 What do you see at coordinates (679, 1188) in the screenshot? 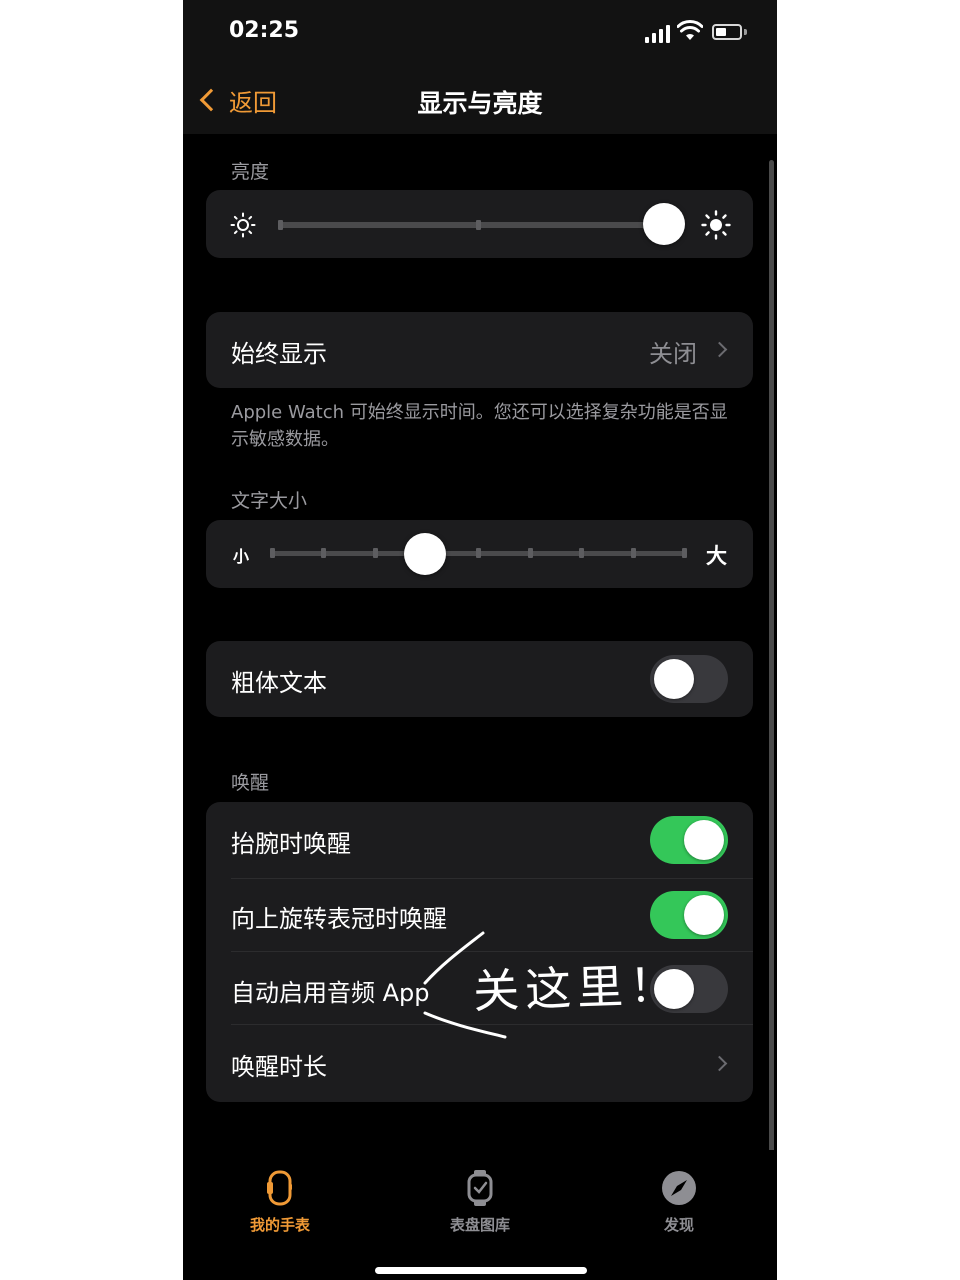
I see `compass-icon` at bounding box center [679, 1188].